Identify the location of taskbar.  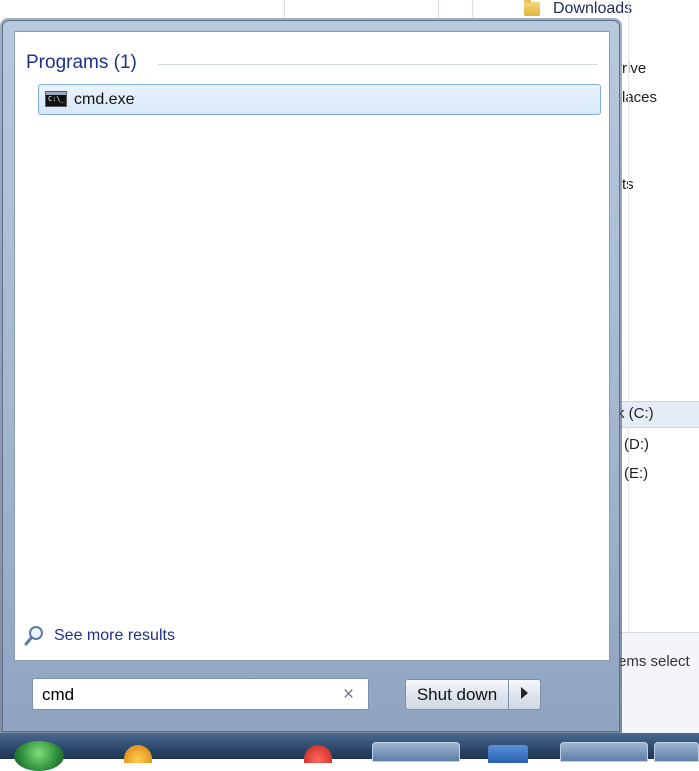
(349, 752).